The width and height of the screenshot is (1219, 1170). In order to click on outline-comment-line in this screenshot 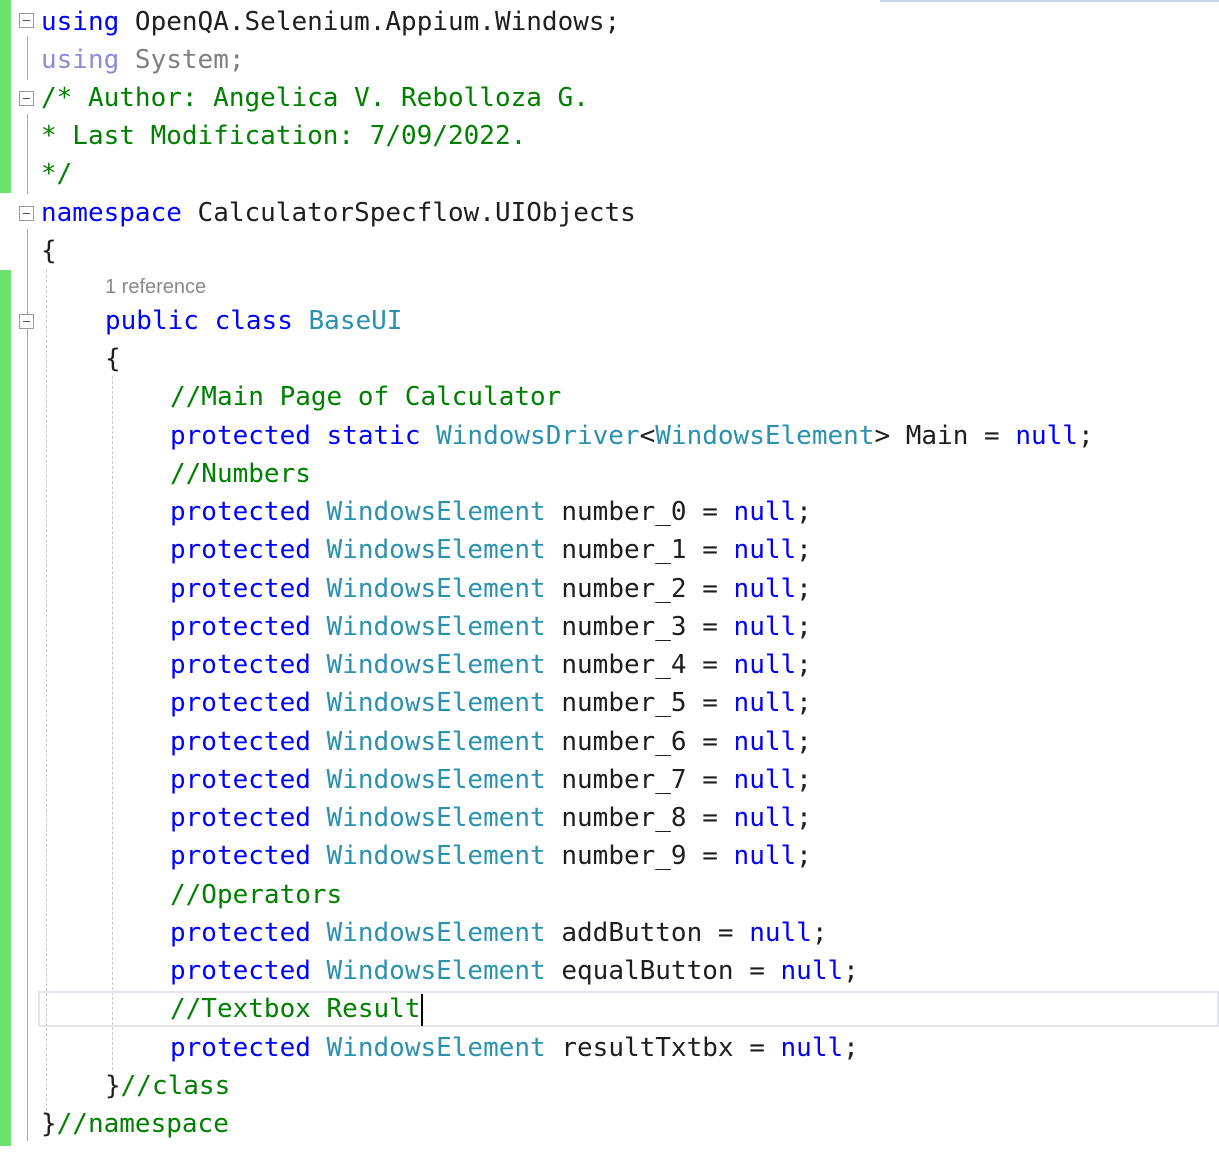, I will do `click(27, 154)`.